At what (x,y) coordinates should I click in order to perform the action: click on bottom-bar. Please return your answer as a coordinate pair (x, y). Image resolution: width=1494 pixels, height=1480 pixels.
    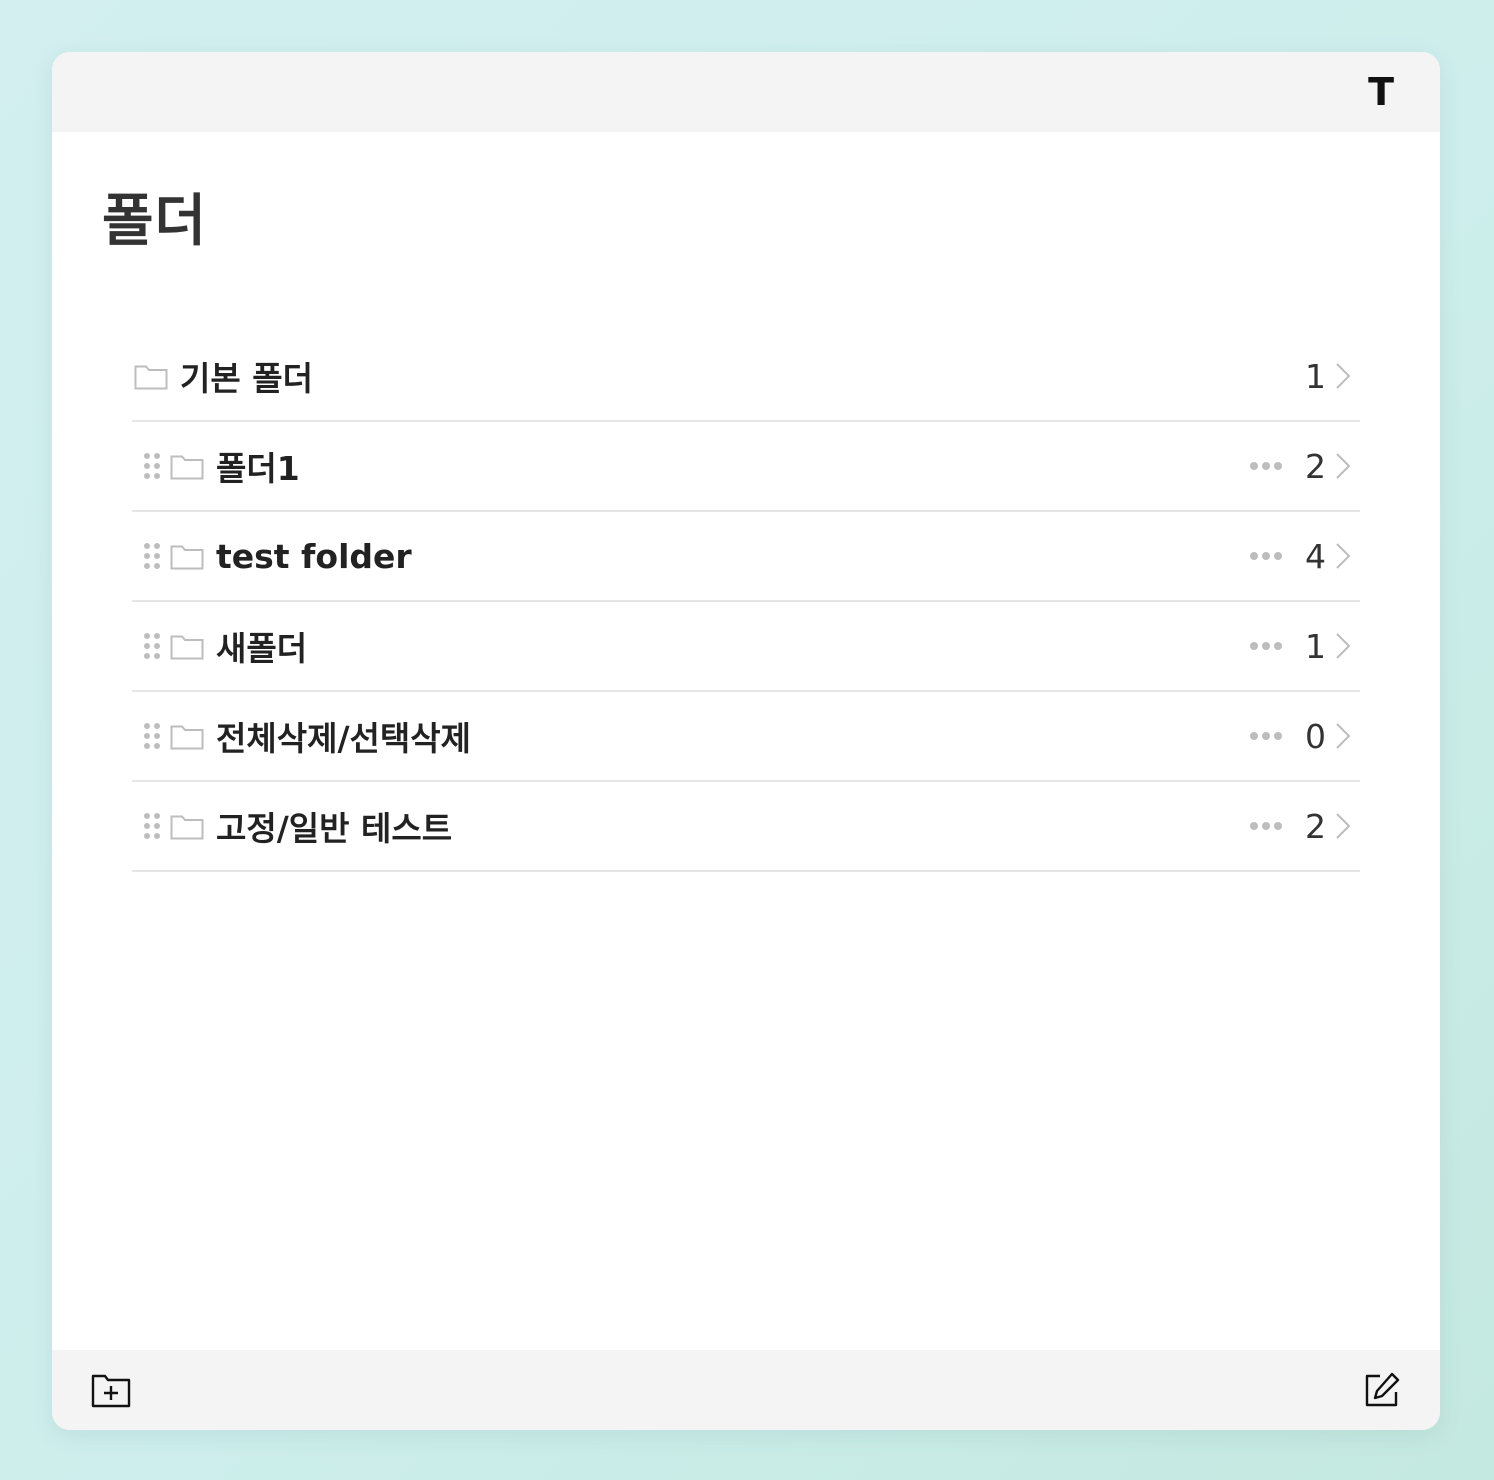
    Looking at the image, I should click on (746, 1390).